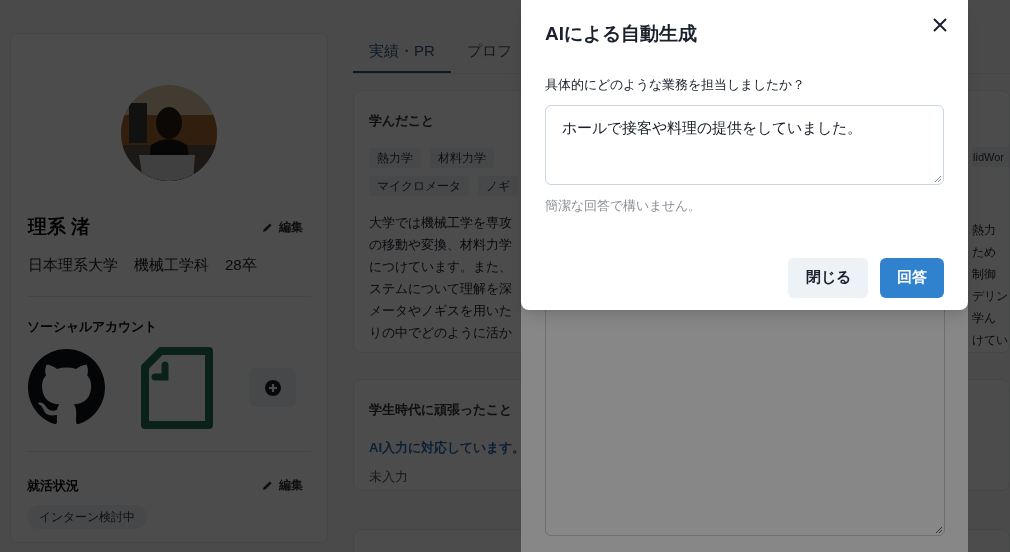 The image size is (1010, 552). Describe the element at coordinates (984, 318) in the screenshot. I see `description-text: 学ん` at that location.